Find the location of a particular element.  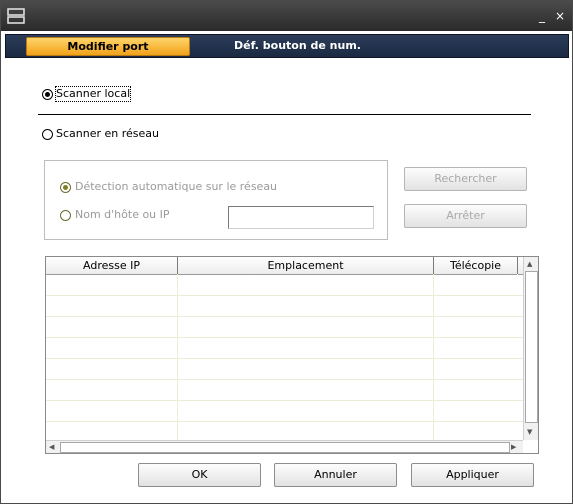

horizontal-scroll-thumb is located at coordinates (285, 447).